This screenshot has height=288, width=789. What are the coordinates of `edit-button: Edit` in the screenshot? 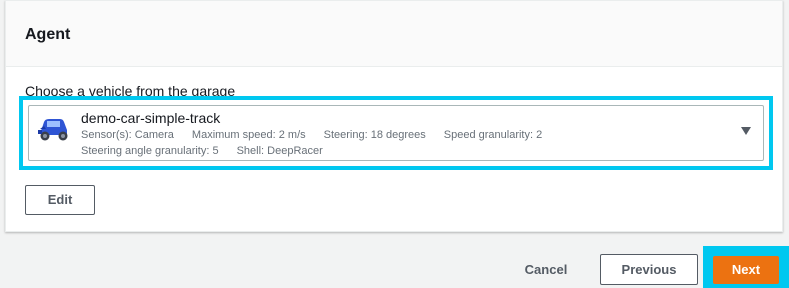 It's located at (60, 200).